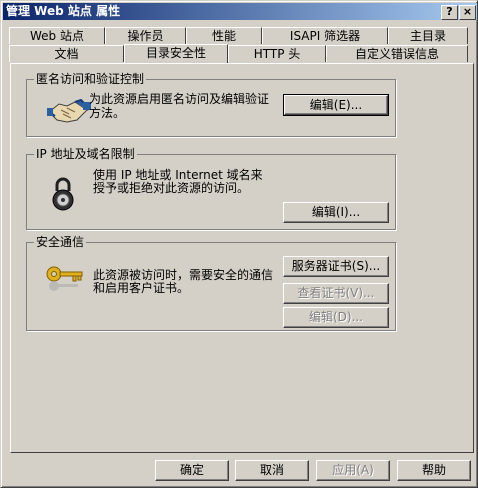  Describe the element at coordinates (449, 12) in the screenshot. I see `help-title-button: ?` at that location.